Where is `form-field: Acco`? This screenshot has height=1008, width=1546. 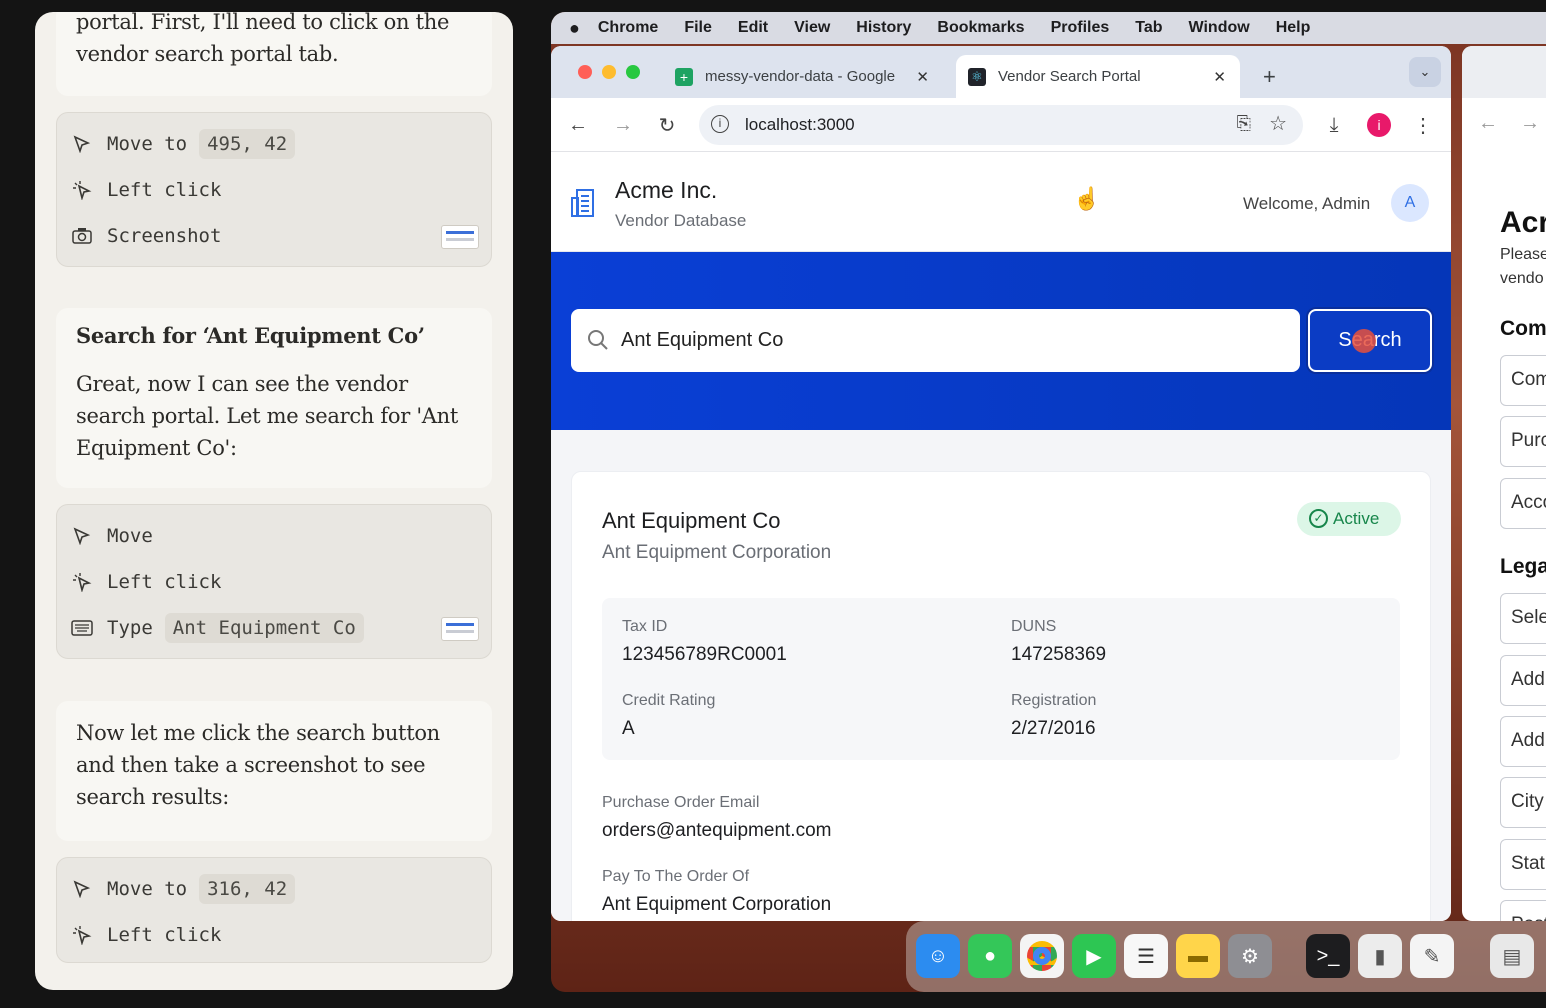
form-field: Acco is located at coordinates (1523, 503).